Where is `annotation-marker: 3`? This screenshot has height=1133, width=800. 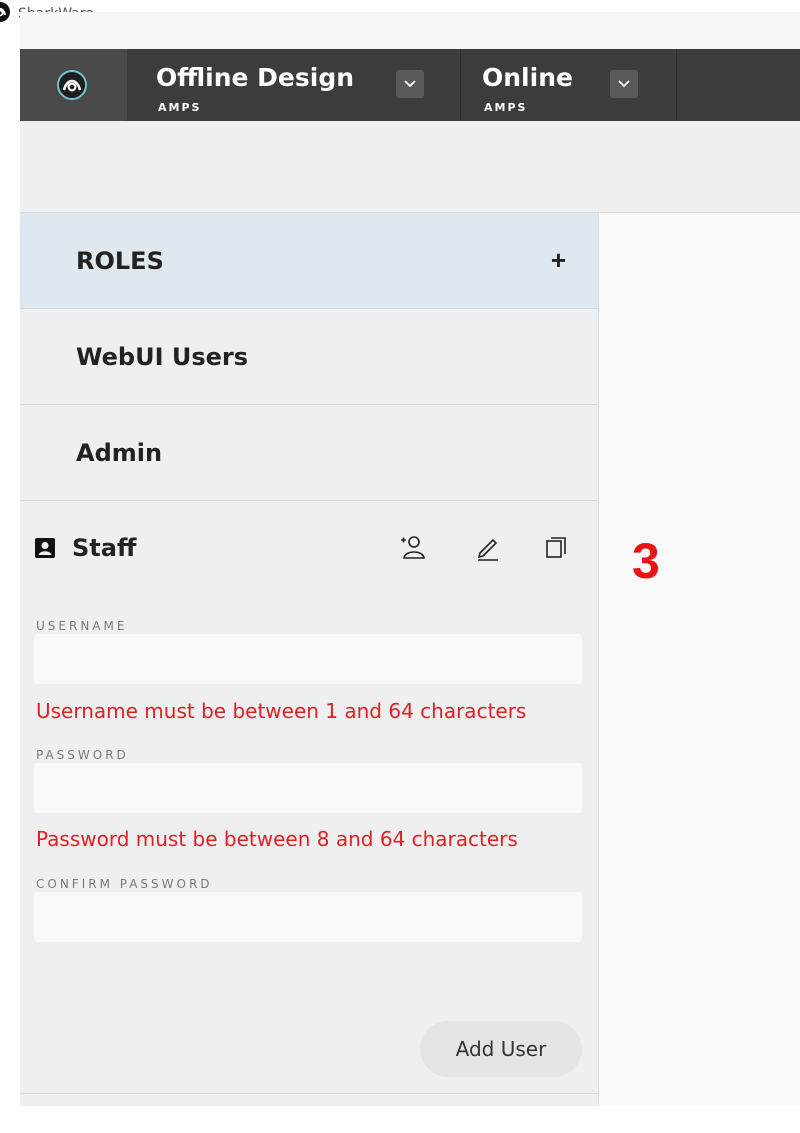
annotation-marker: 3 is located at coordinates (646, 561).